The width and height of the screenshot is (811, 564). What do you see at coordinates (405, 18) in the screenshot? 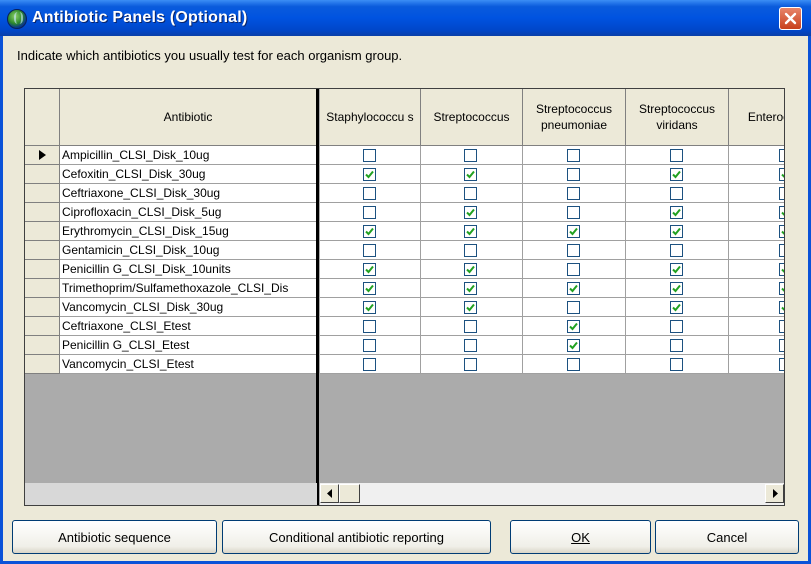
I see `title-bar: Antibiotic Panels (Optional)` at bounding box center [405, 18].